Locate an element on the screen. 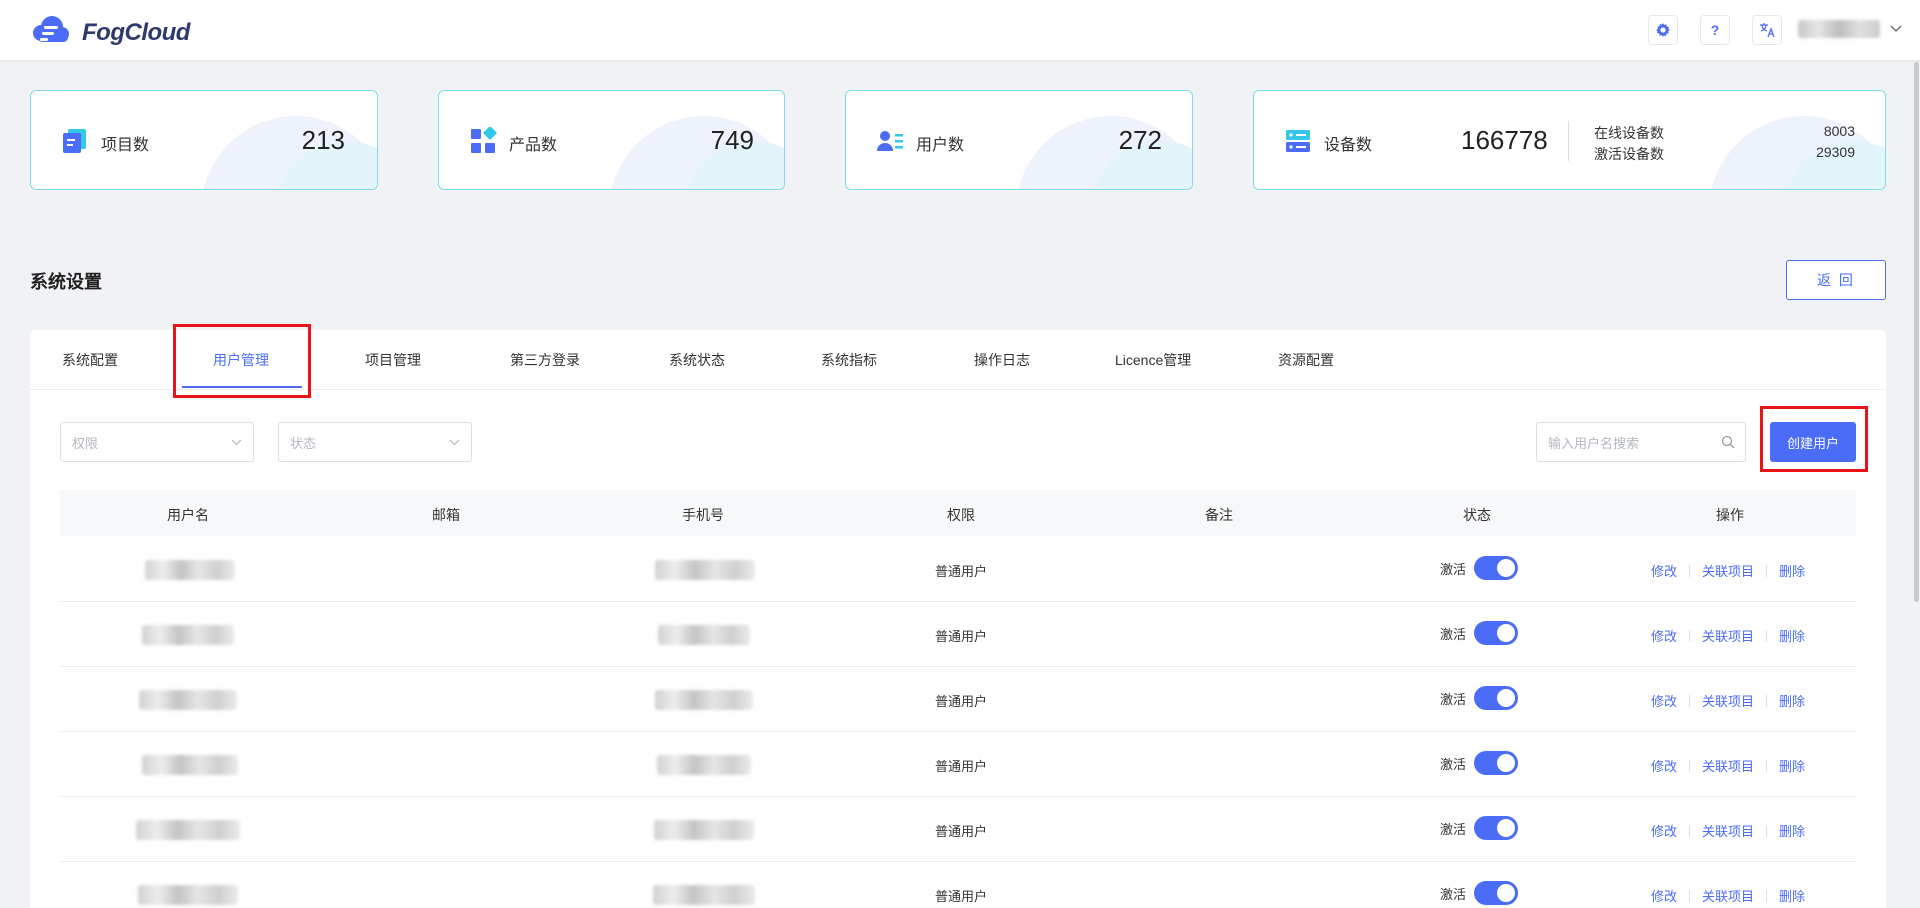 The width and height of the screenshot is (1920, 908). stat-label: 项目数 is located at coordinates (125, 145).